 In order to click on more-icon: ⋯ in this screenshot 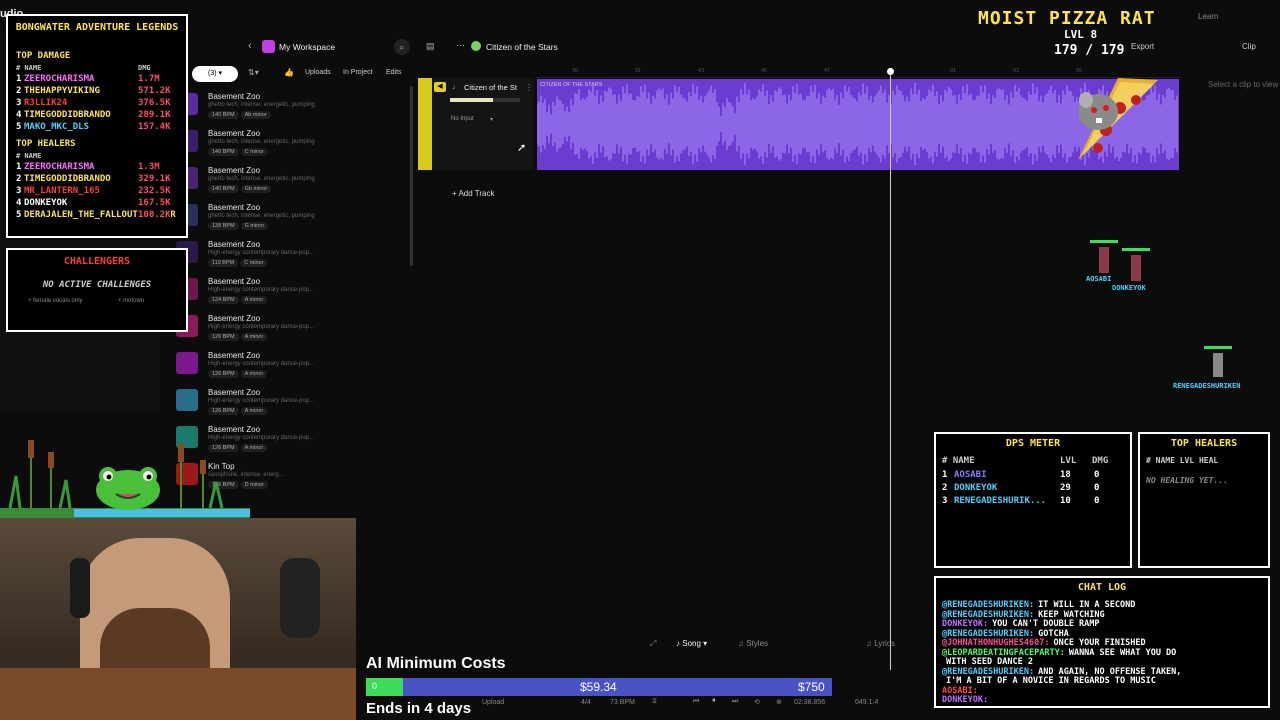, I will do `click(460, 45)`.